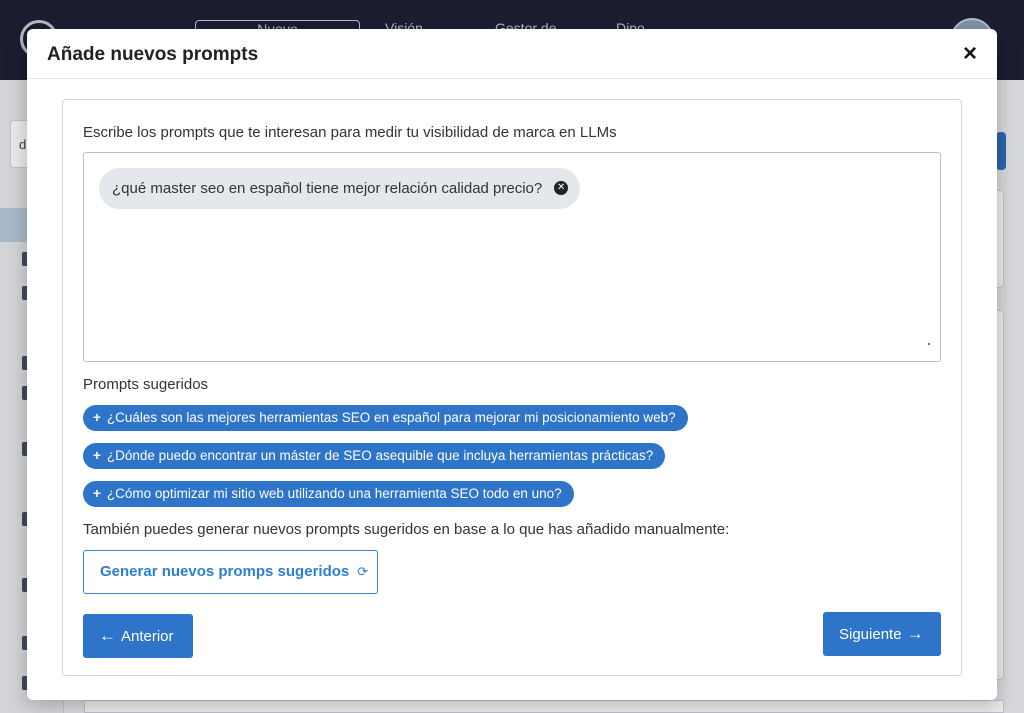  I want to click on next-button: Siguiente →, so click(882, 634).